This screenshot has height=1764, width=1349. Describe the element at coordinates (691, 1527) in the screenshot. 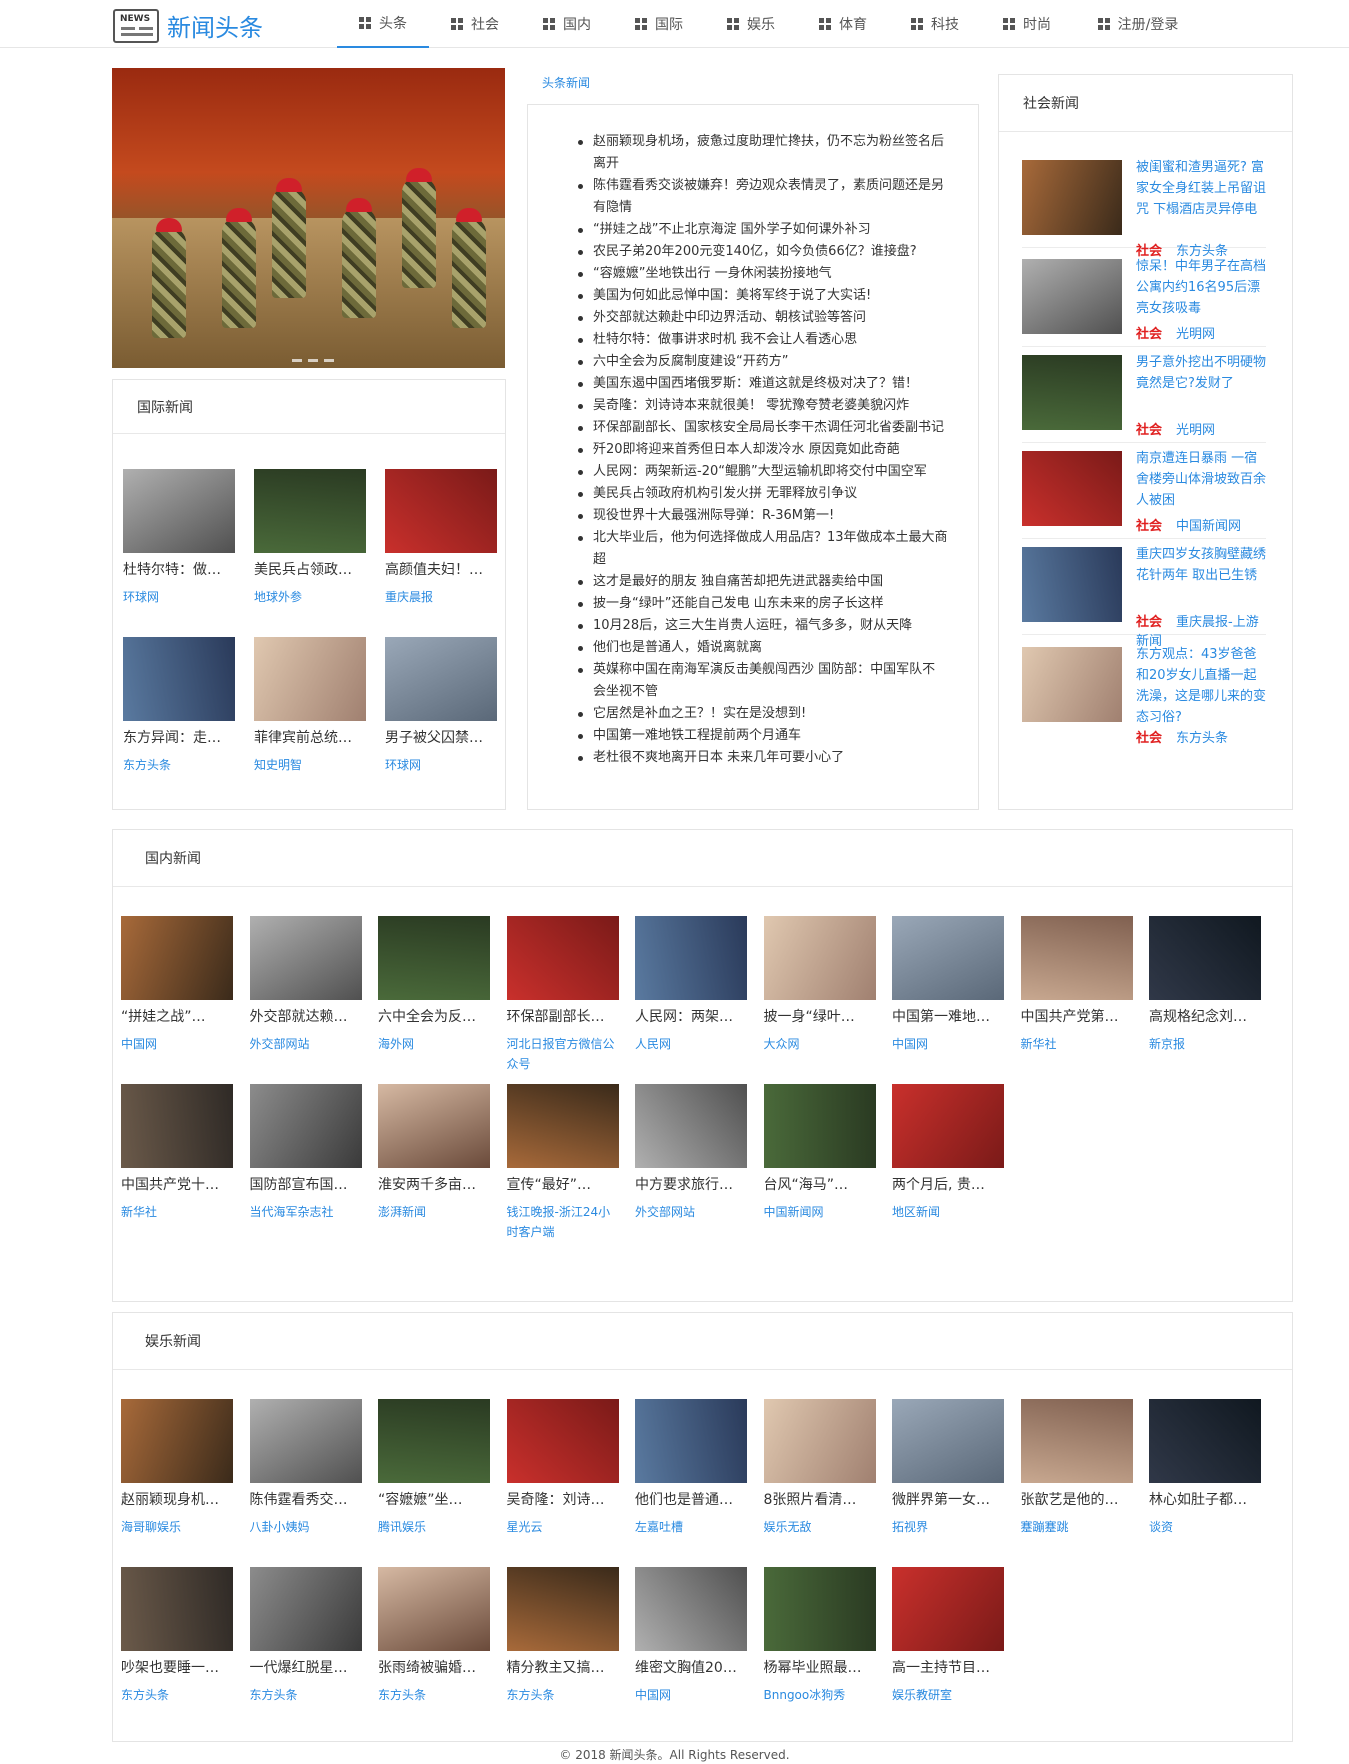

I see `news-card-source: 左嘉吐槽` at that location.